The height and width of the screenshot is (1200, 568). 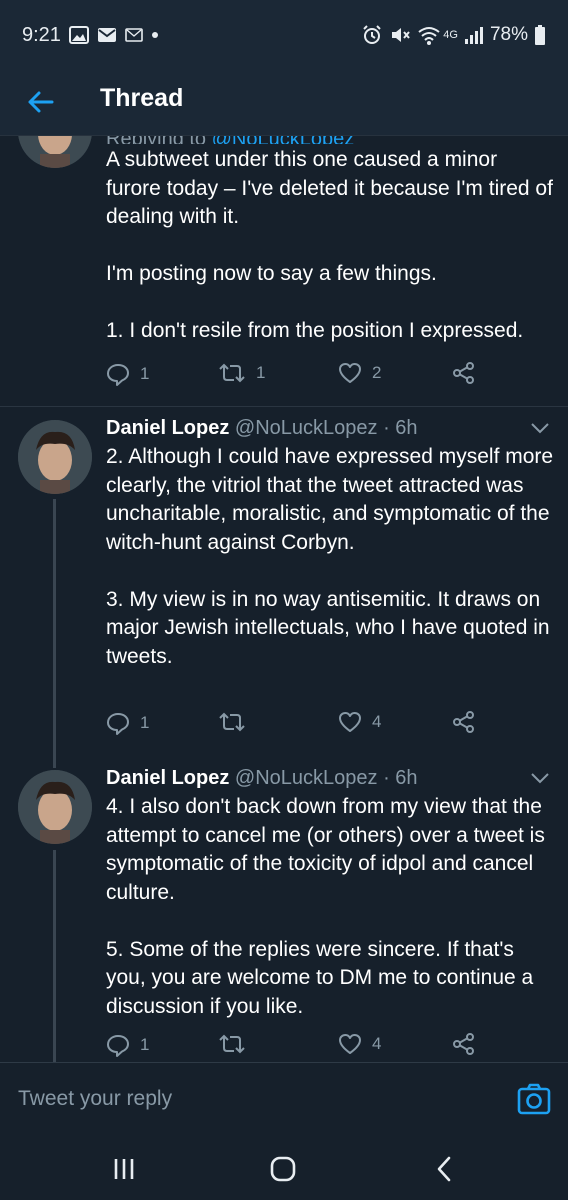 I want to click on like-count: 2, so click(x=377, y=372).